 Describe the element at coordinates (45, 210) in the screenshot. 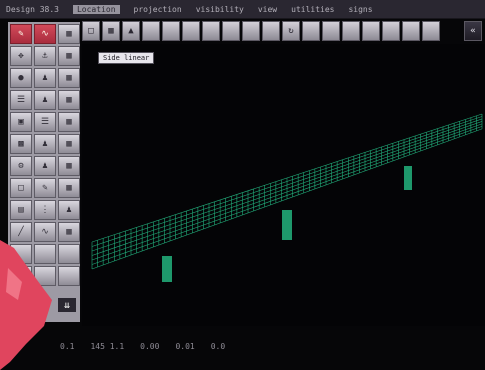

I see `dots-tool-icon: ⋮` at that location.